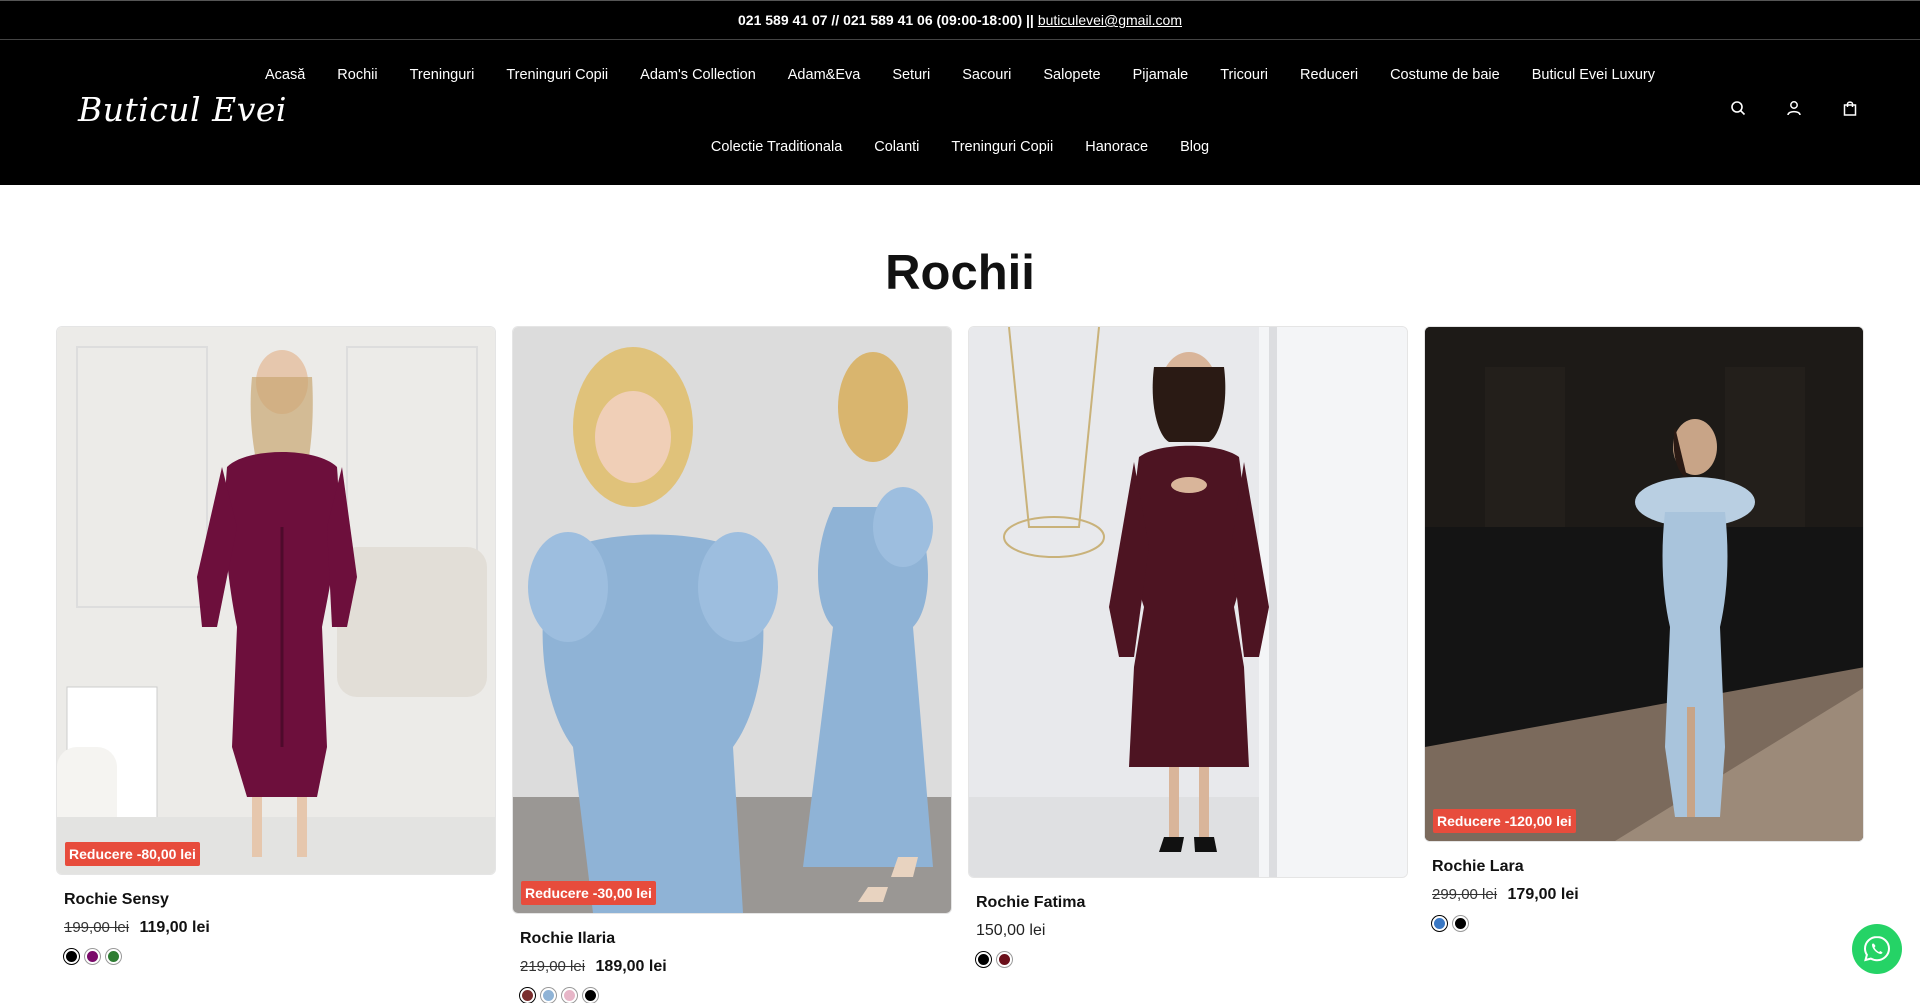 The height and width of the screenshot is (1003, 1920). What do you see at coordinates (896, 147) in the screenshot?
I see `nav-item-colanti: Colanti` at bounding box center [896, 147].